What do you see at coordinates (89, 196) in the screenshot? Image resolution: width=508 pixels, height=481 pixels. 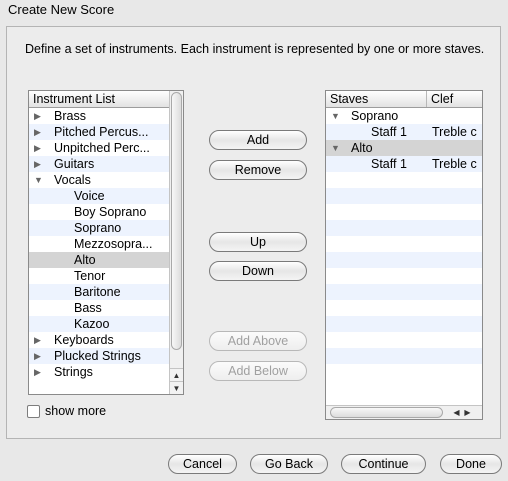 I see `instrument-label: Voice` at bounding box center [89, 196].